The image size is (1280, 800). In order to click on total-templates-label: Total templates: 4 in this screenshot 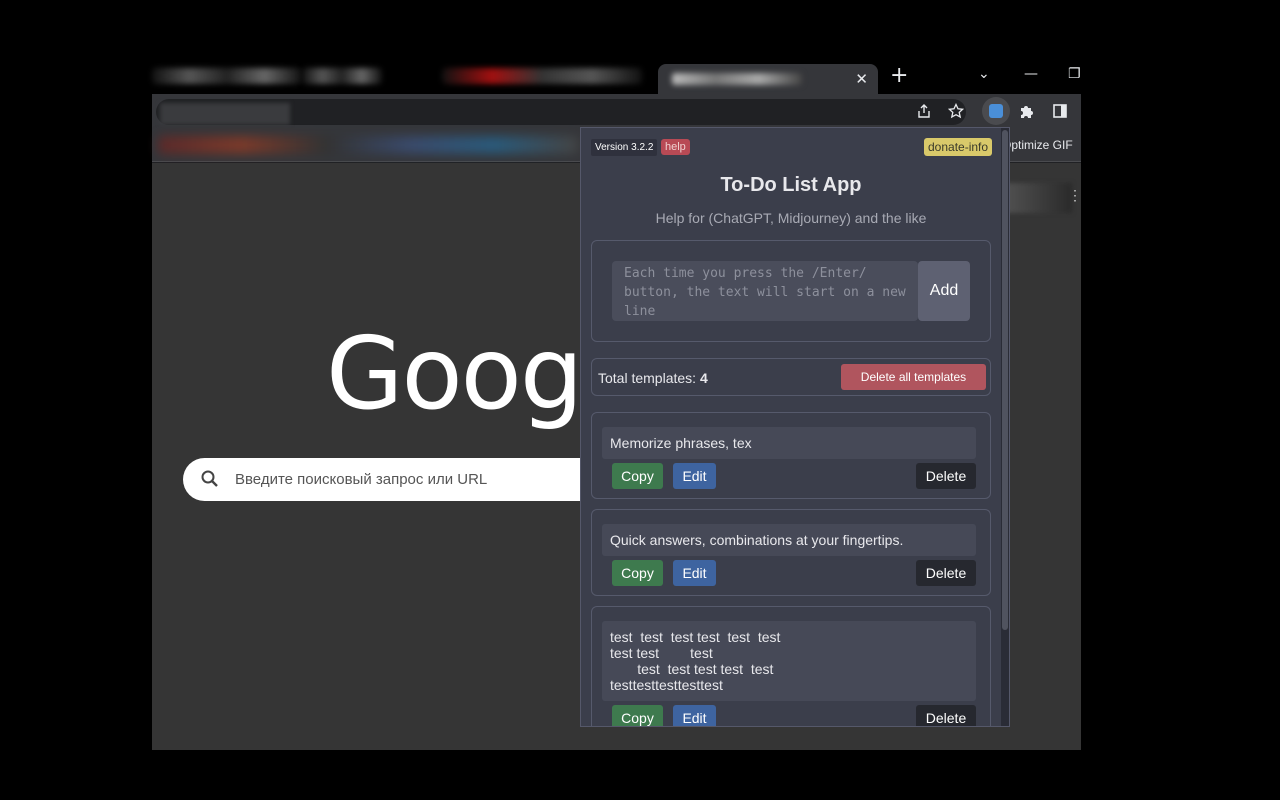, I will do `click(653, 378)`.